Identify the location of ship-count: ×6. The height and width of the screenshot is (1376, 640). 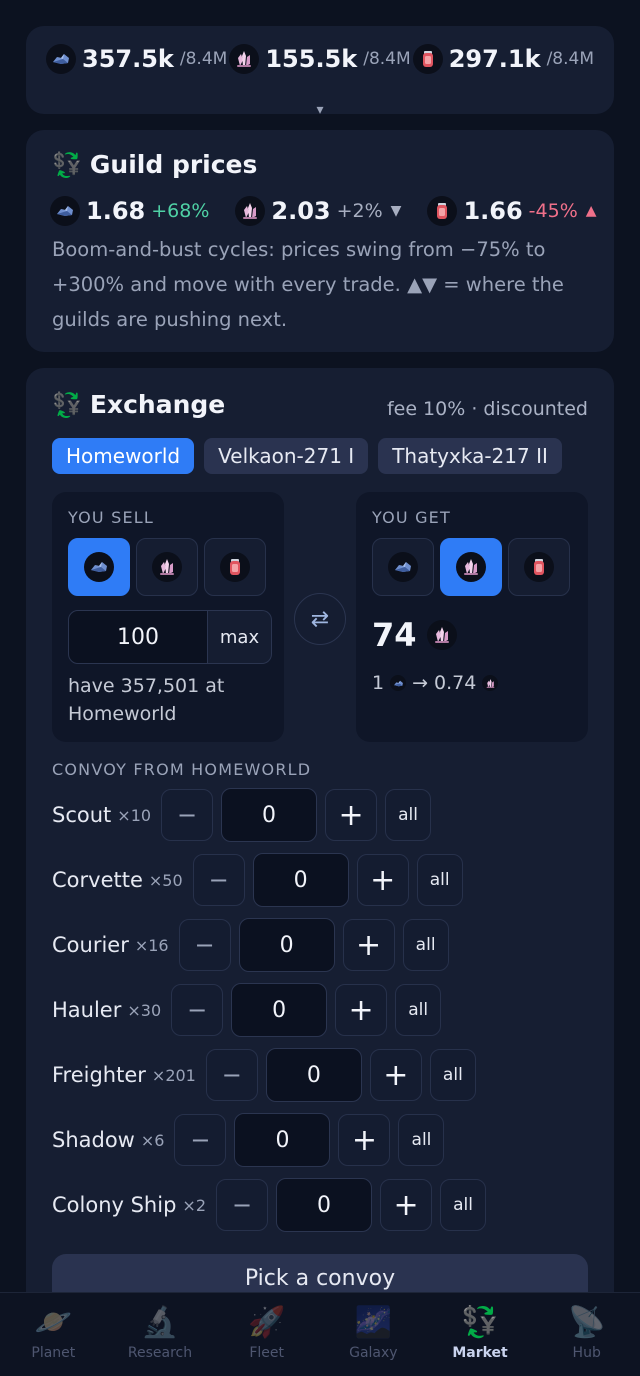
(152, 1140).